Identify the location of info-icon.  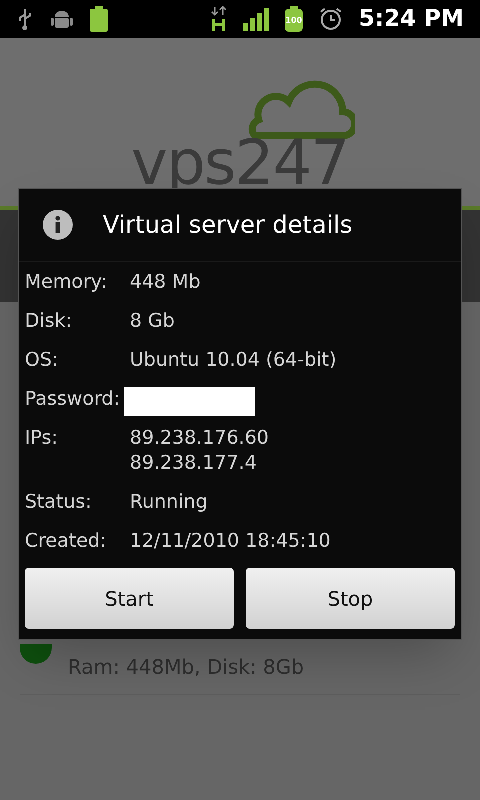
(58, 225).